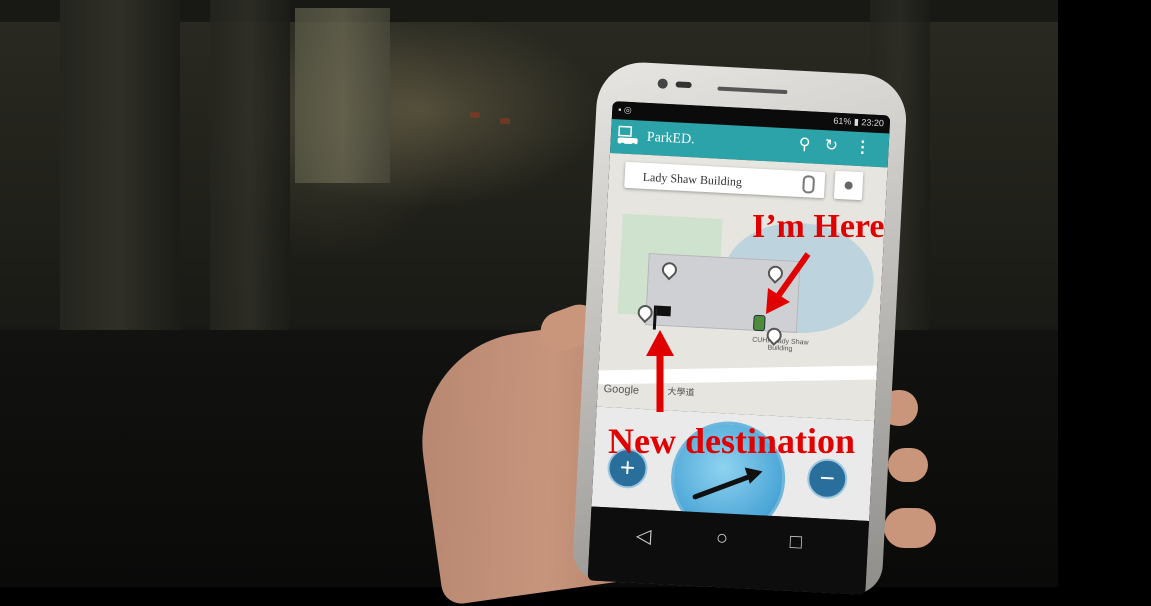  I want to click on speaker-grille, so click(752, 90).